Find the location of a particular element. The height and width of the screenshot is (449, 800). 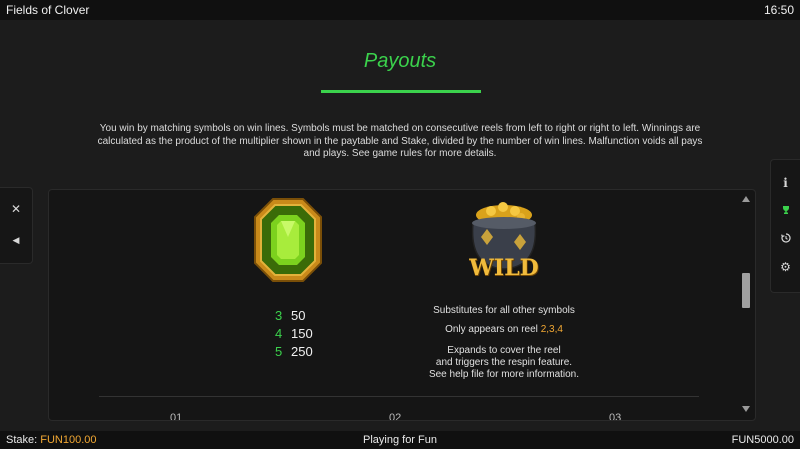

scroll-up-arrow is located at coordinates (746, 199).